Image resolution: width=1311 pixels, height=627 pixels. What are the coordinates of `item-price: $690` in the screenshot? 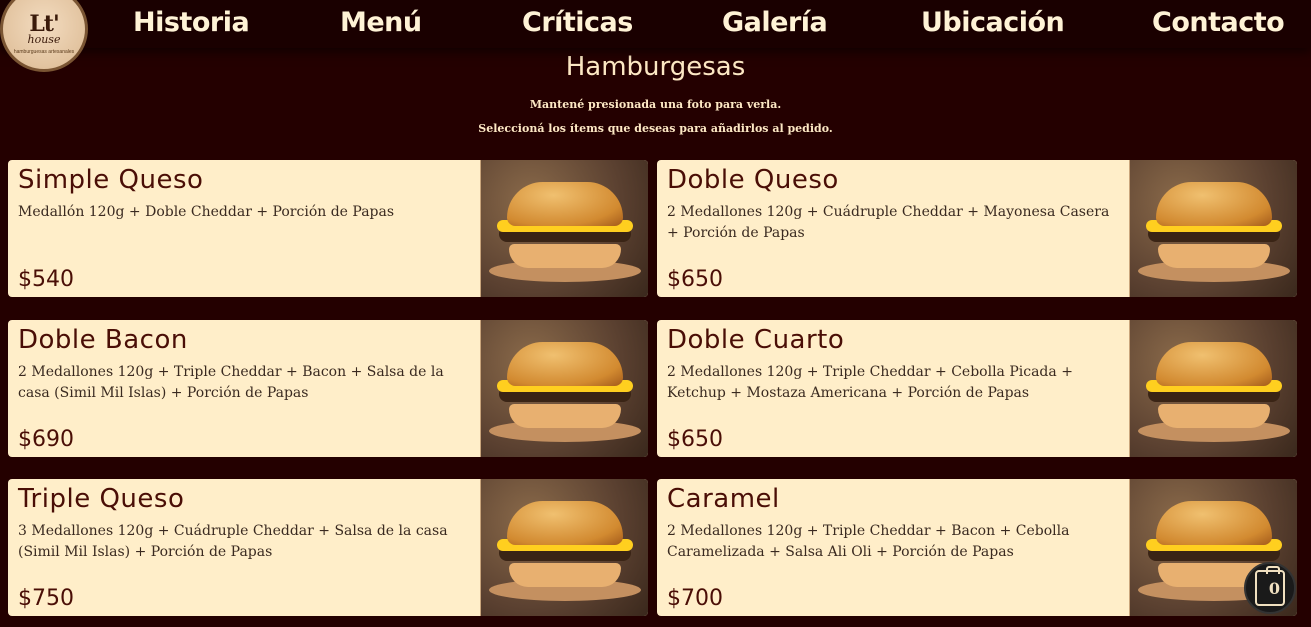 It's located at (46, 439).